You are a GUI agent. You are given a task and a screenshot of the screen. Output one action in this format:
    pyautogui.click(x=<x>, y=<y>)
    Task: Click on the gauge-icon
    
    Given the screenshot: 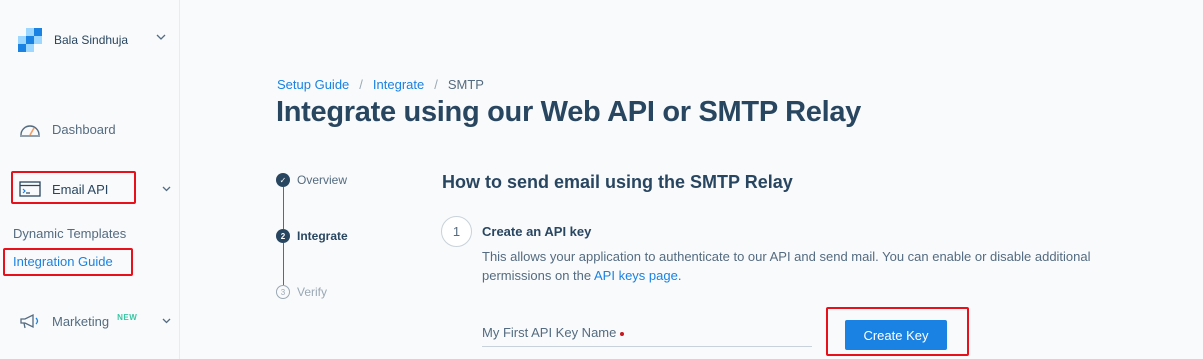 What is the action you would take?
    pyautogui.click(x=30, y=129)
    